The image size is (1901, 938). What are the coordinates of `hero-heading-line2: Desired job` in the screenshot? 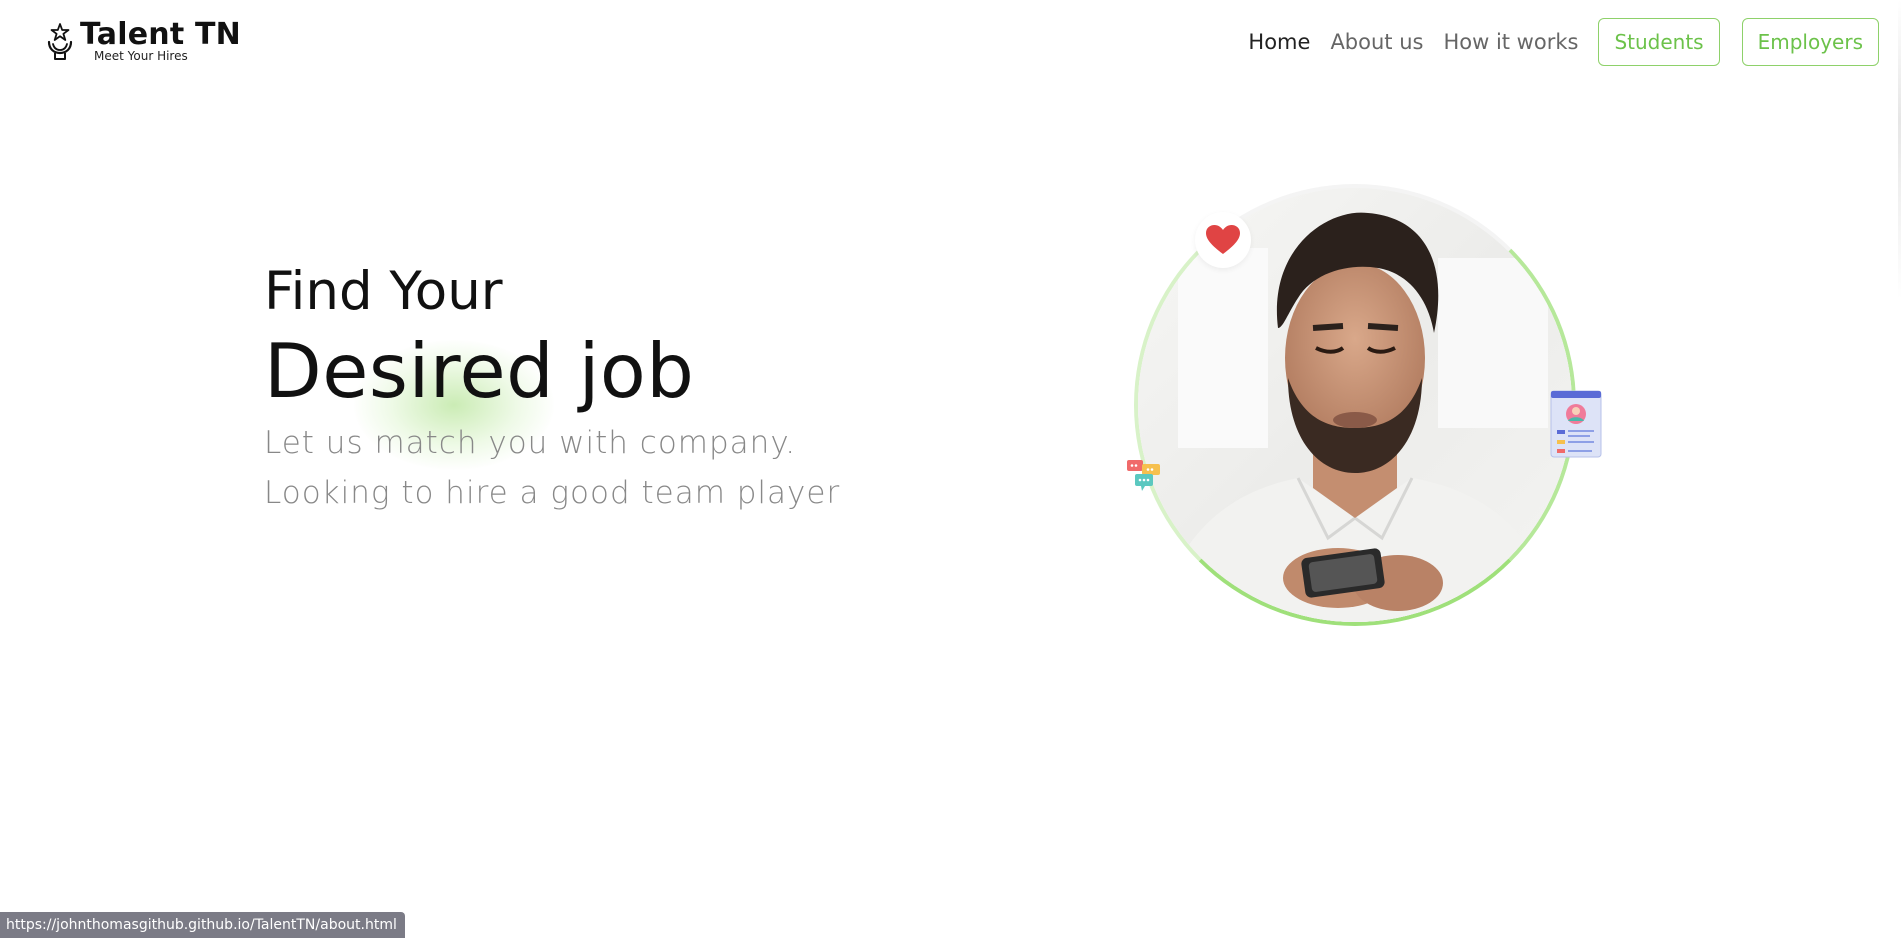 It's located at (479, 371).